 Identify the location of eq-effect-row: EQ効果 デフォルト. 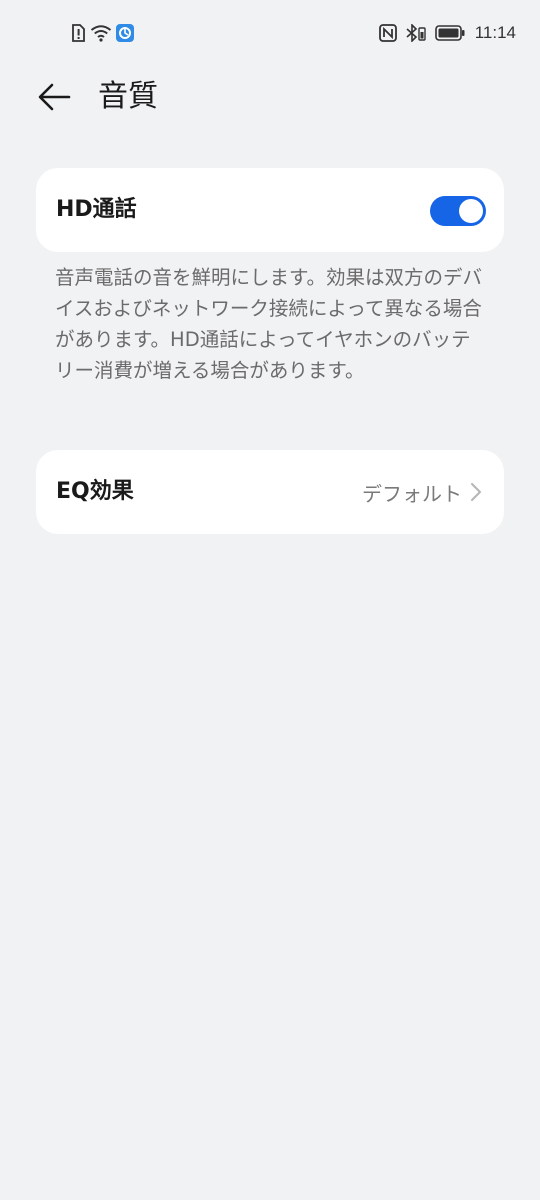
(270, 492).